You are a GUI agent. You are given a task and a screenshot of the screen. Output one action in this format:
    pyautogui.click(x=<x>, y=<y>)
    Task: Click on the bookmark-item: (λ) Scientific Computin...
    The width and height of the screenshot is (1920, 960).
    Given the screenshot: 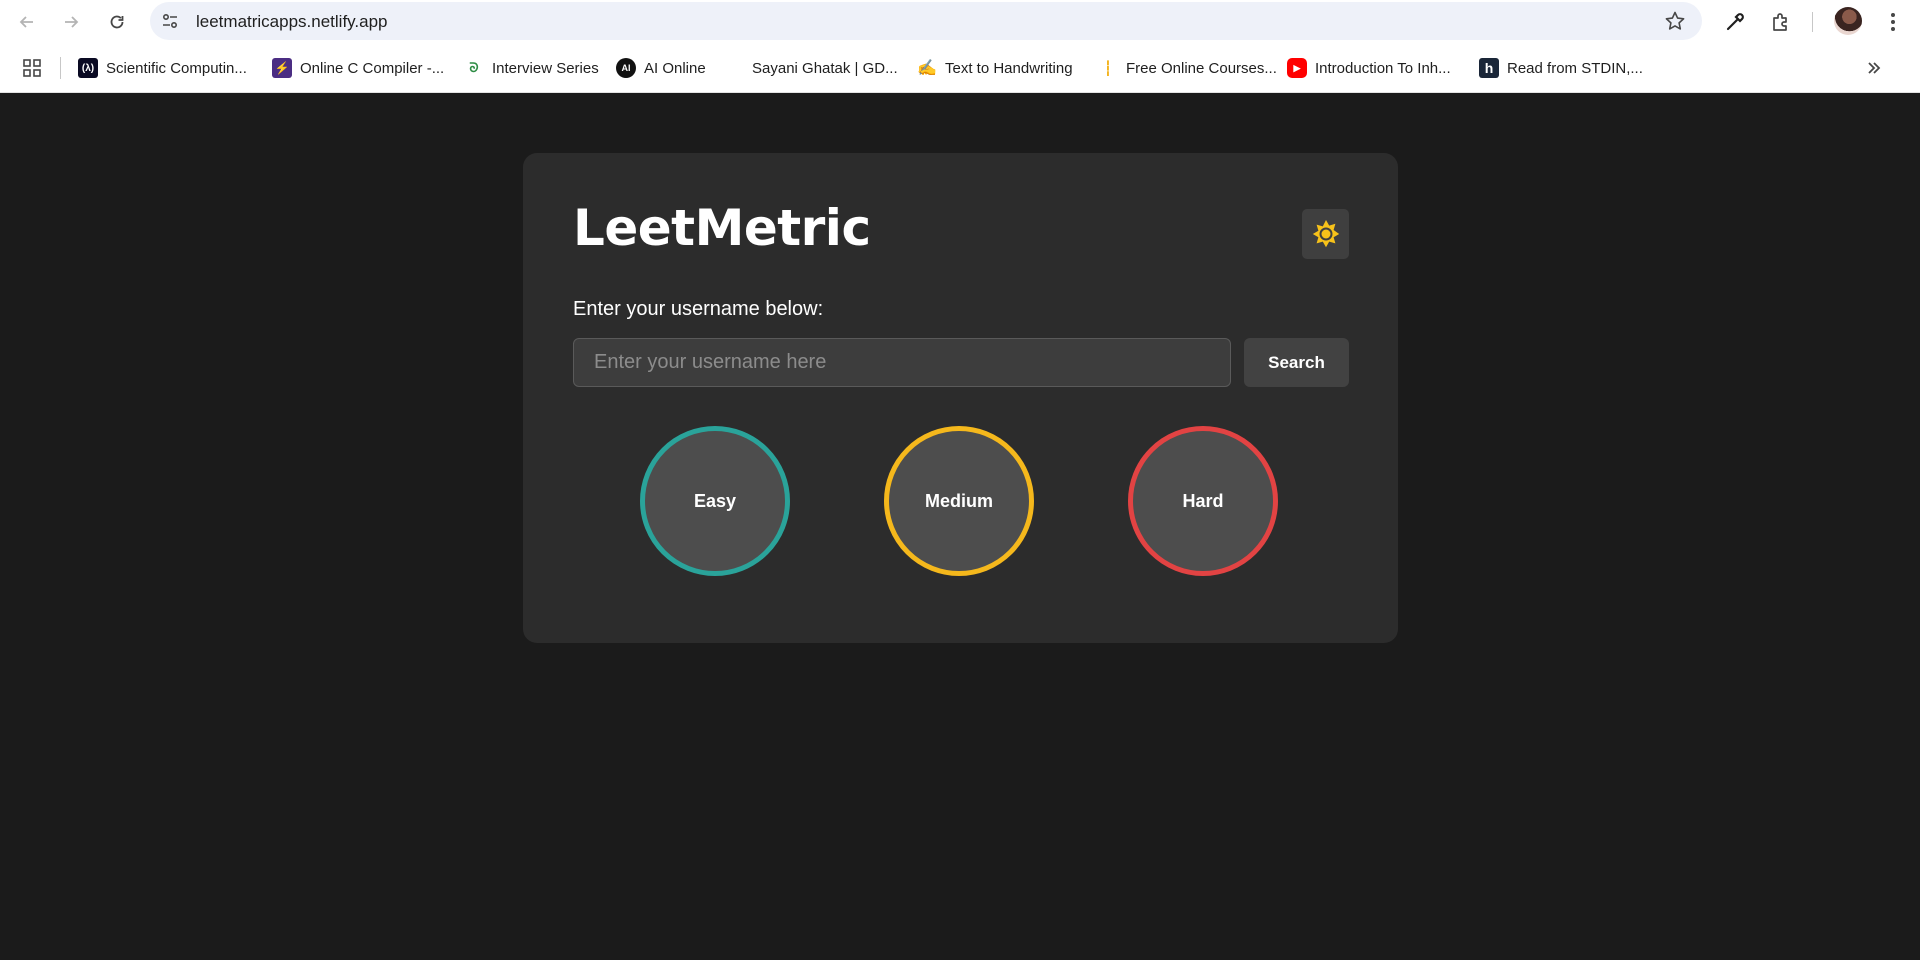 What is the action you would take?
    pyautogui.click(x=162, y=68)
    